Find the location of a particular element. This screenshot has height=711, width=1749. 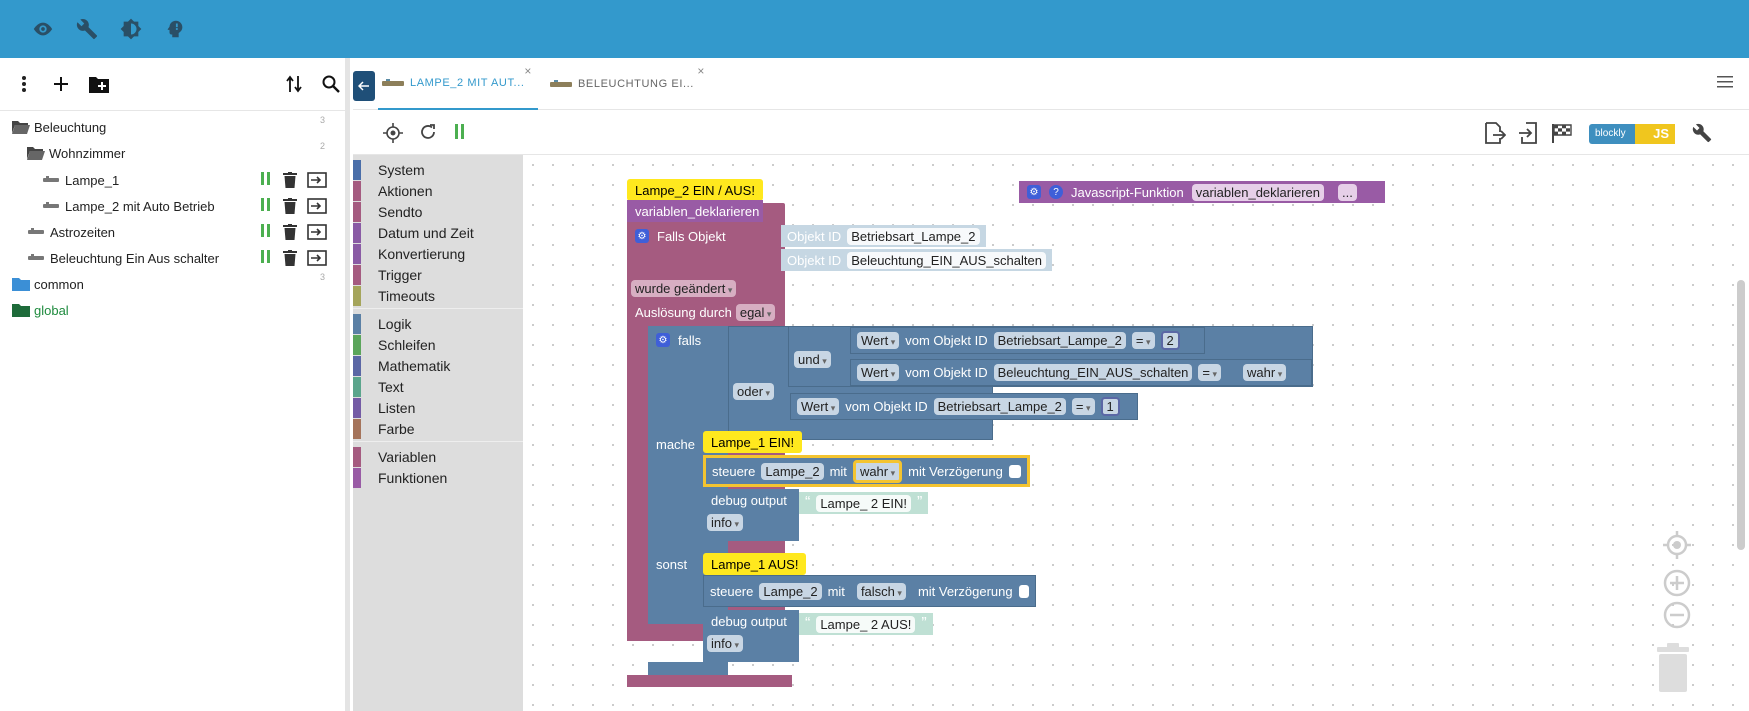

text-block-aus: “ Lampe_ 2 AUS! ” is located at coordinates (866, 624).